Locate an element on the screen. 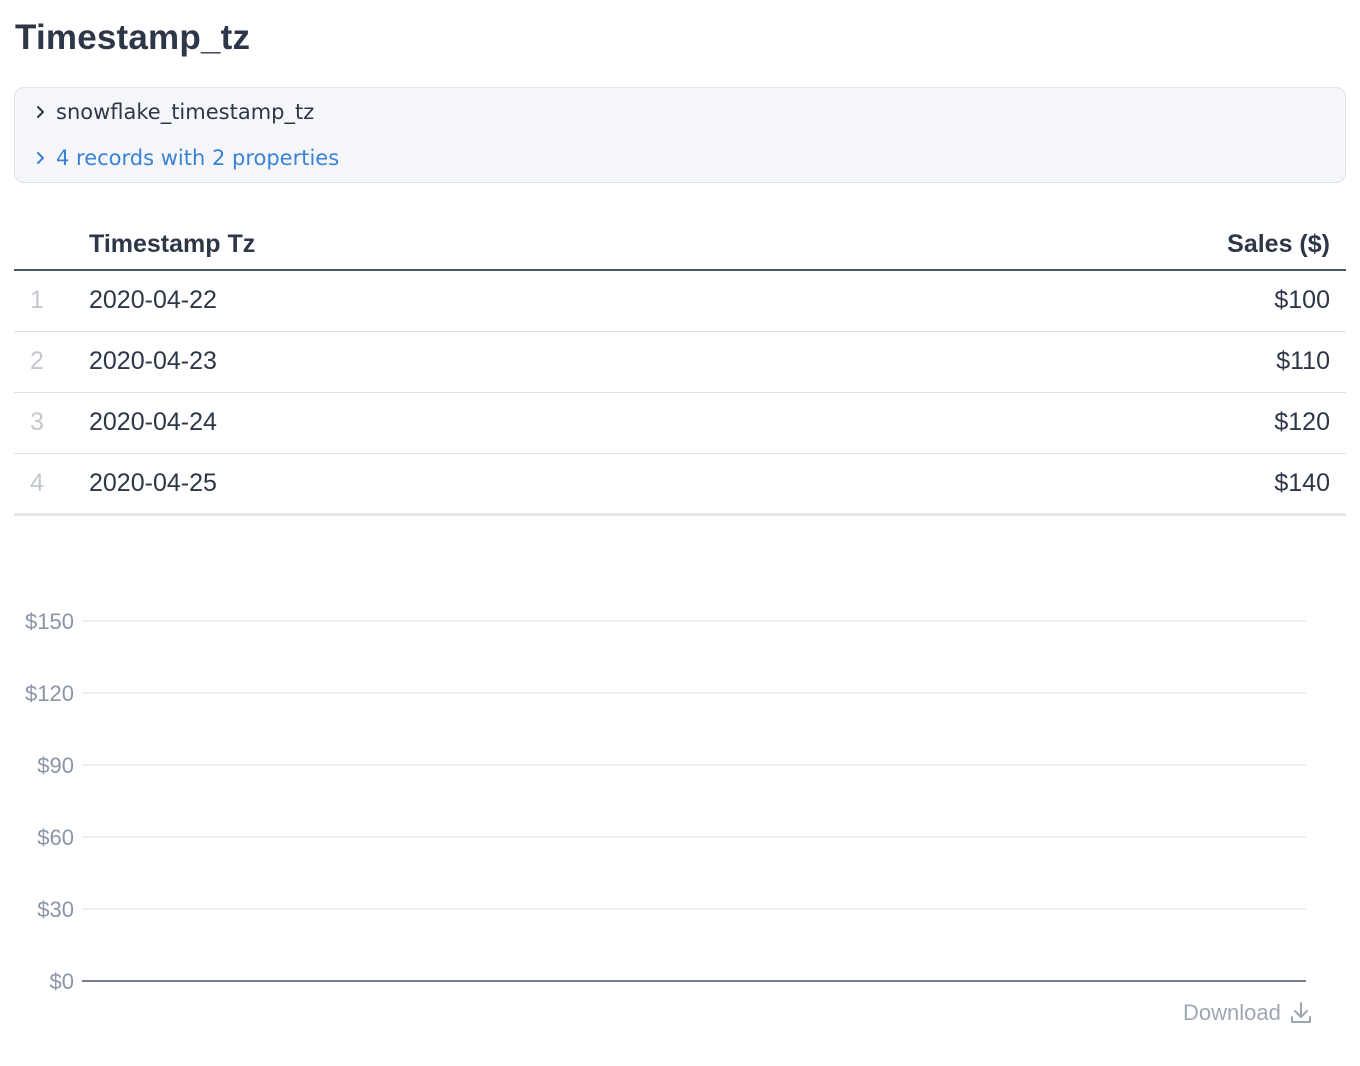 The width and height of the screenshot is (1360, 1066). table-row: 1 2020-04-22 $100 is located at coordinates (680, 301).